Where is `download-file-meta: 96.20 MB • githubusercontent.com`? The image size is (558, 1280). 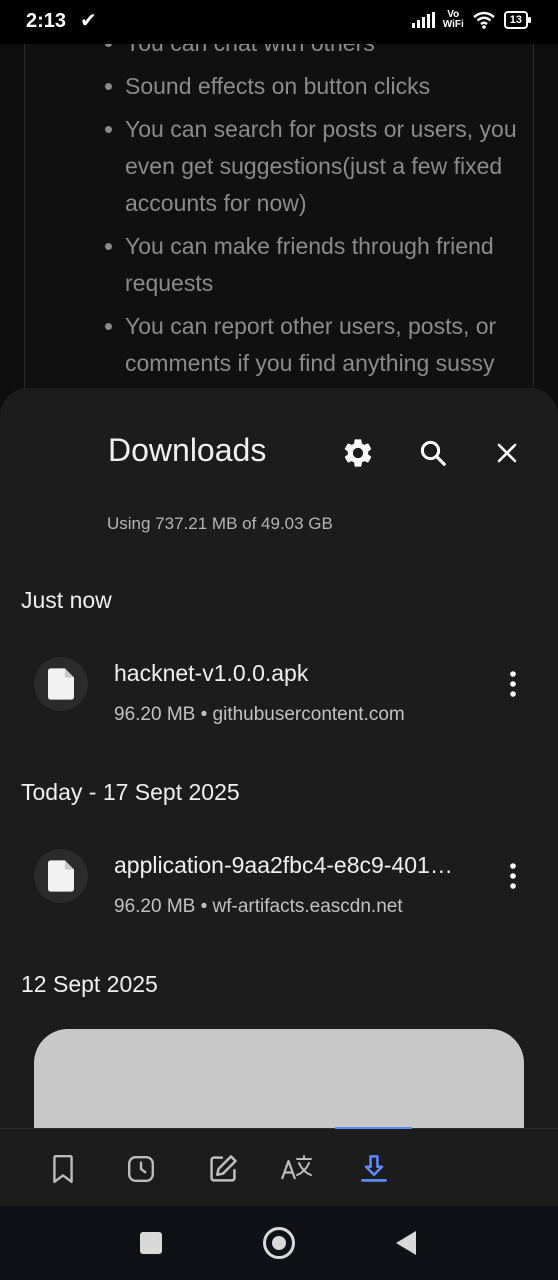
download-file-meta: 96.20 MB • githubusercontent.com is located at coordinates (259, 714).